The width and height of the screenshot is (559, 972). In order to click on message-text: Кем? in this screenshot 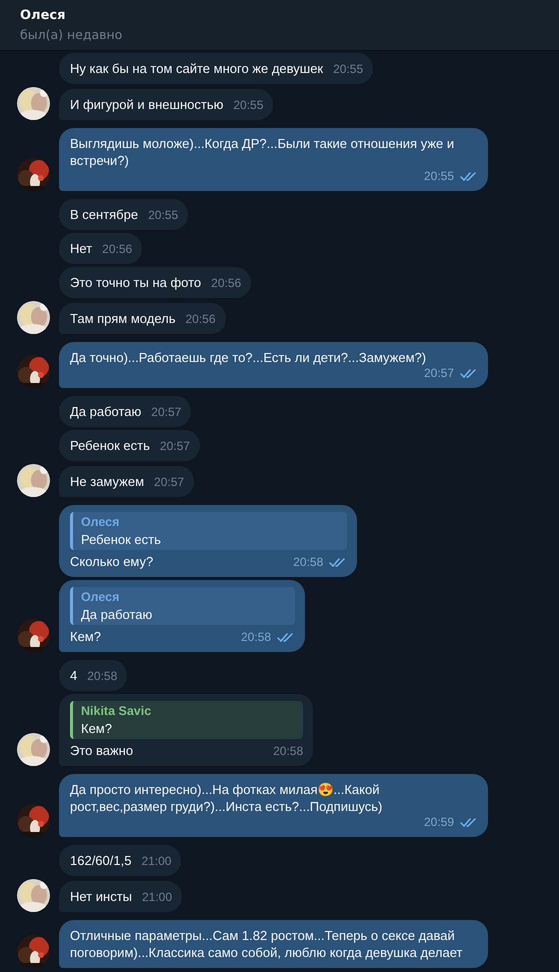, I will do `click(85, 636)`.